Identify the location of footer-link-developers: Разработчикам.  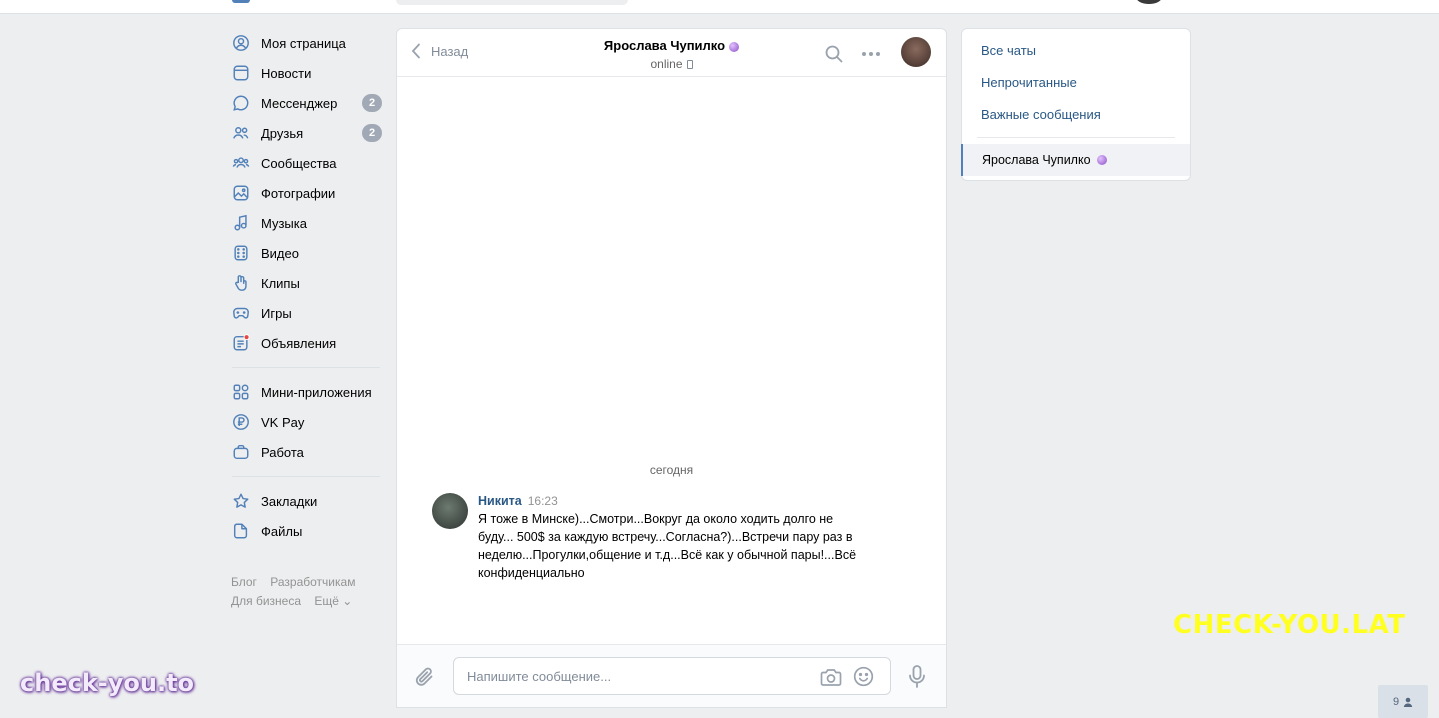
(312, 582).